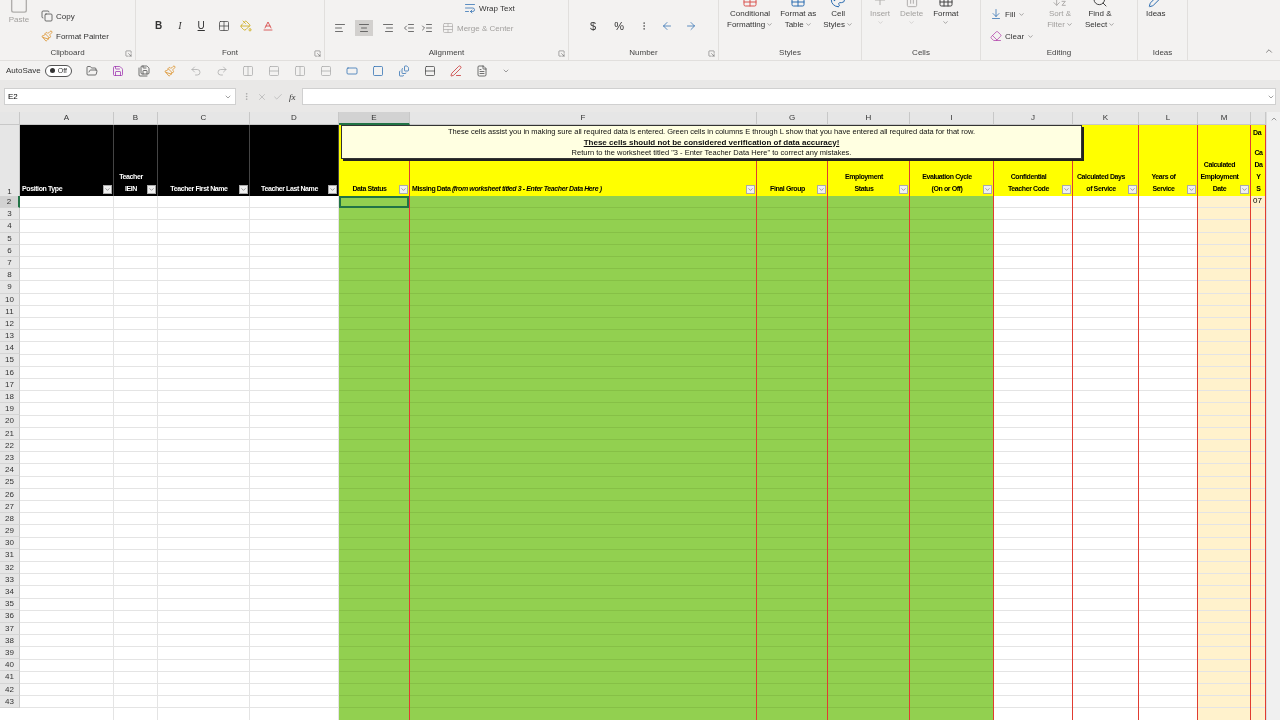  I want to click on percent-button: %, so click(619, 26).